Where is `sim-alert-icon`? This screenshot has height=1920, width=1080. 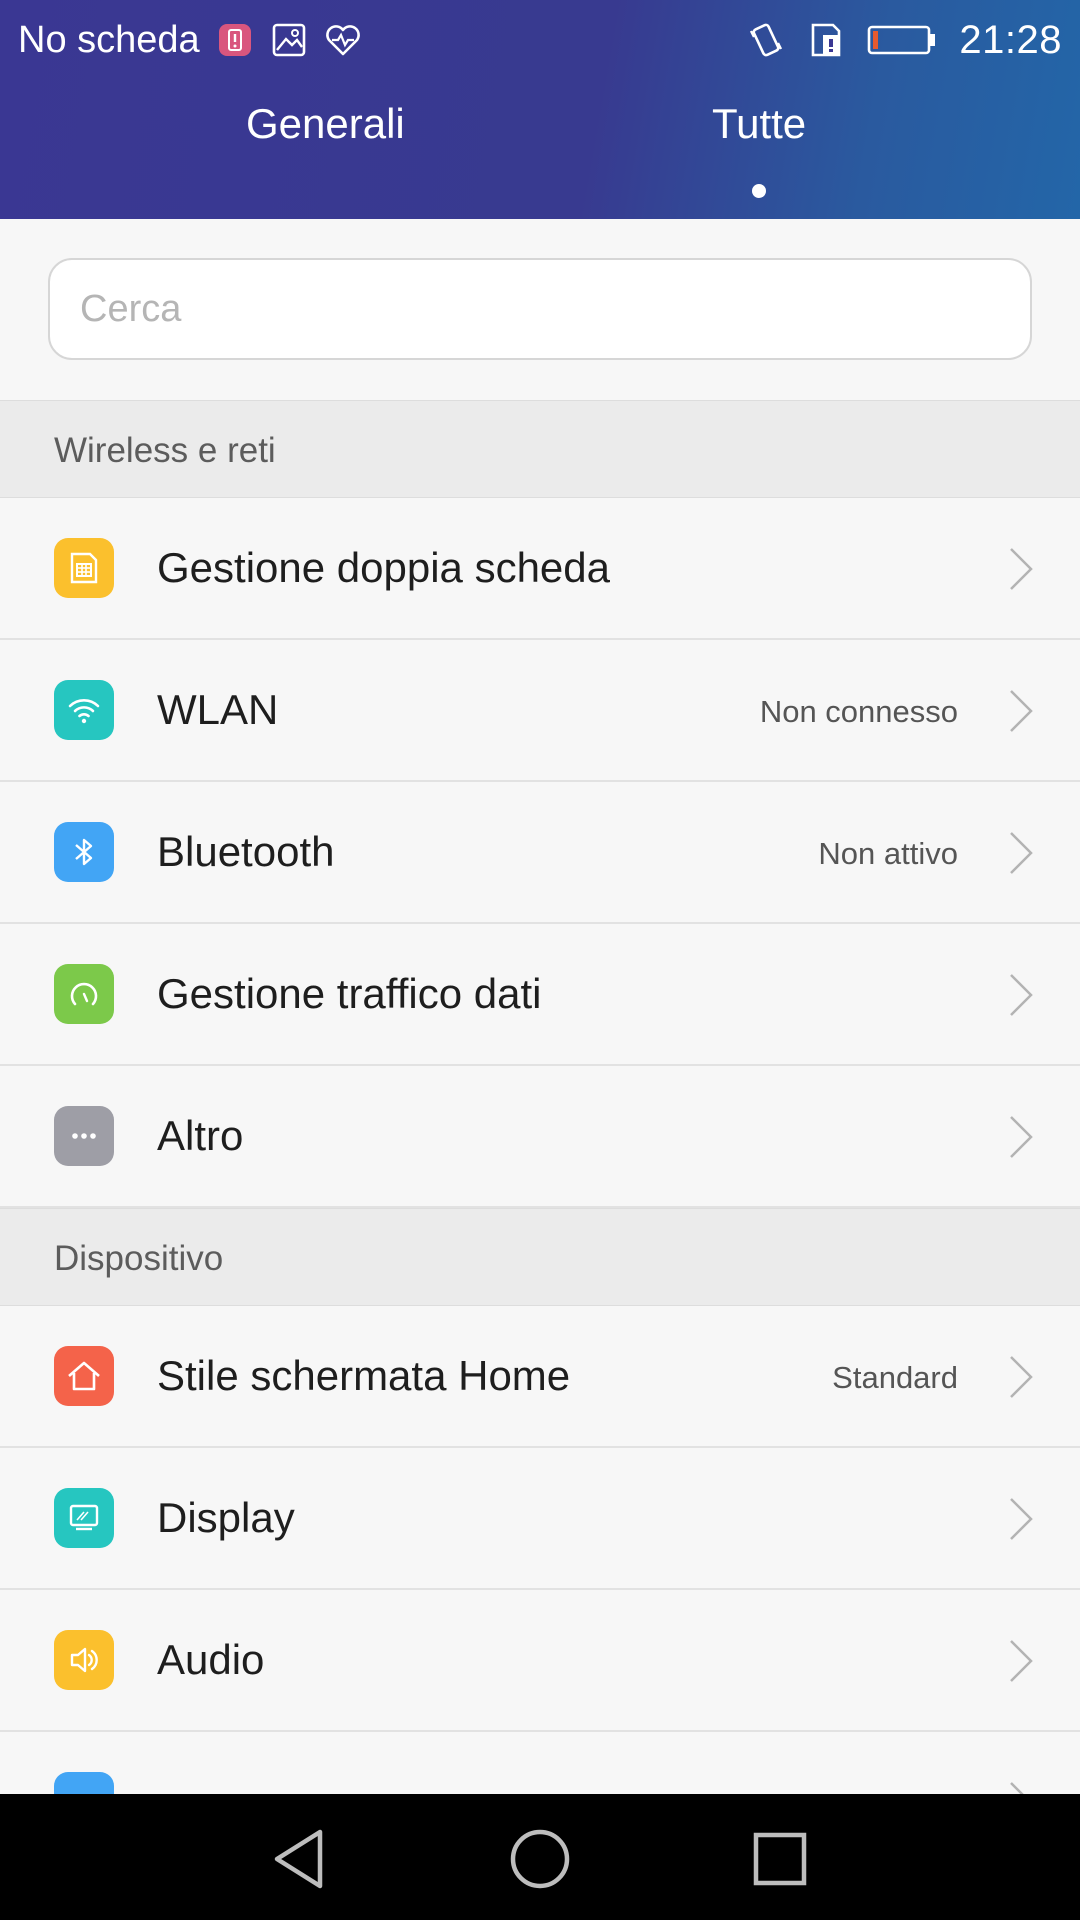 sim-alert-icon is located at coordinates (235, 40).